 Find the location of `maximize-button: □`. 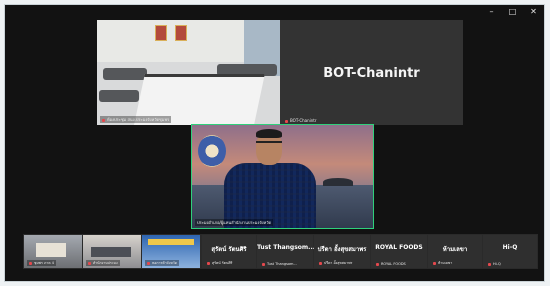

maximize-button: □ is located at coordinates (512, 12).